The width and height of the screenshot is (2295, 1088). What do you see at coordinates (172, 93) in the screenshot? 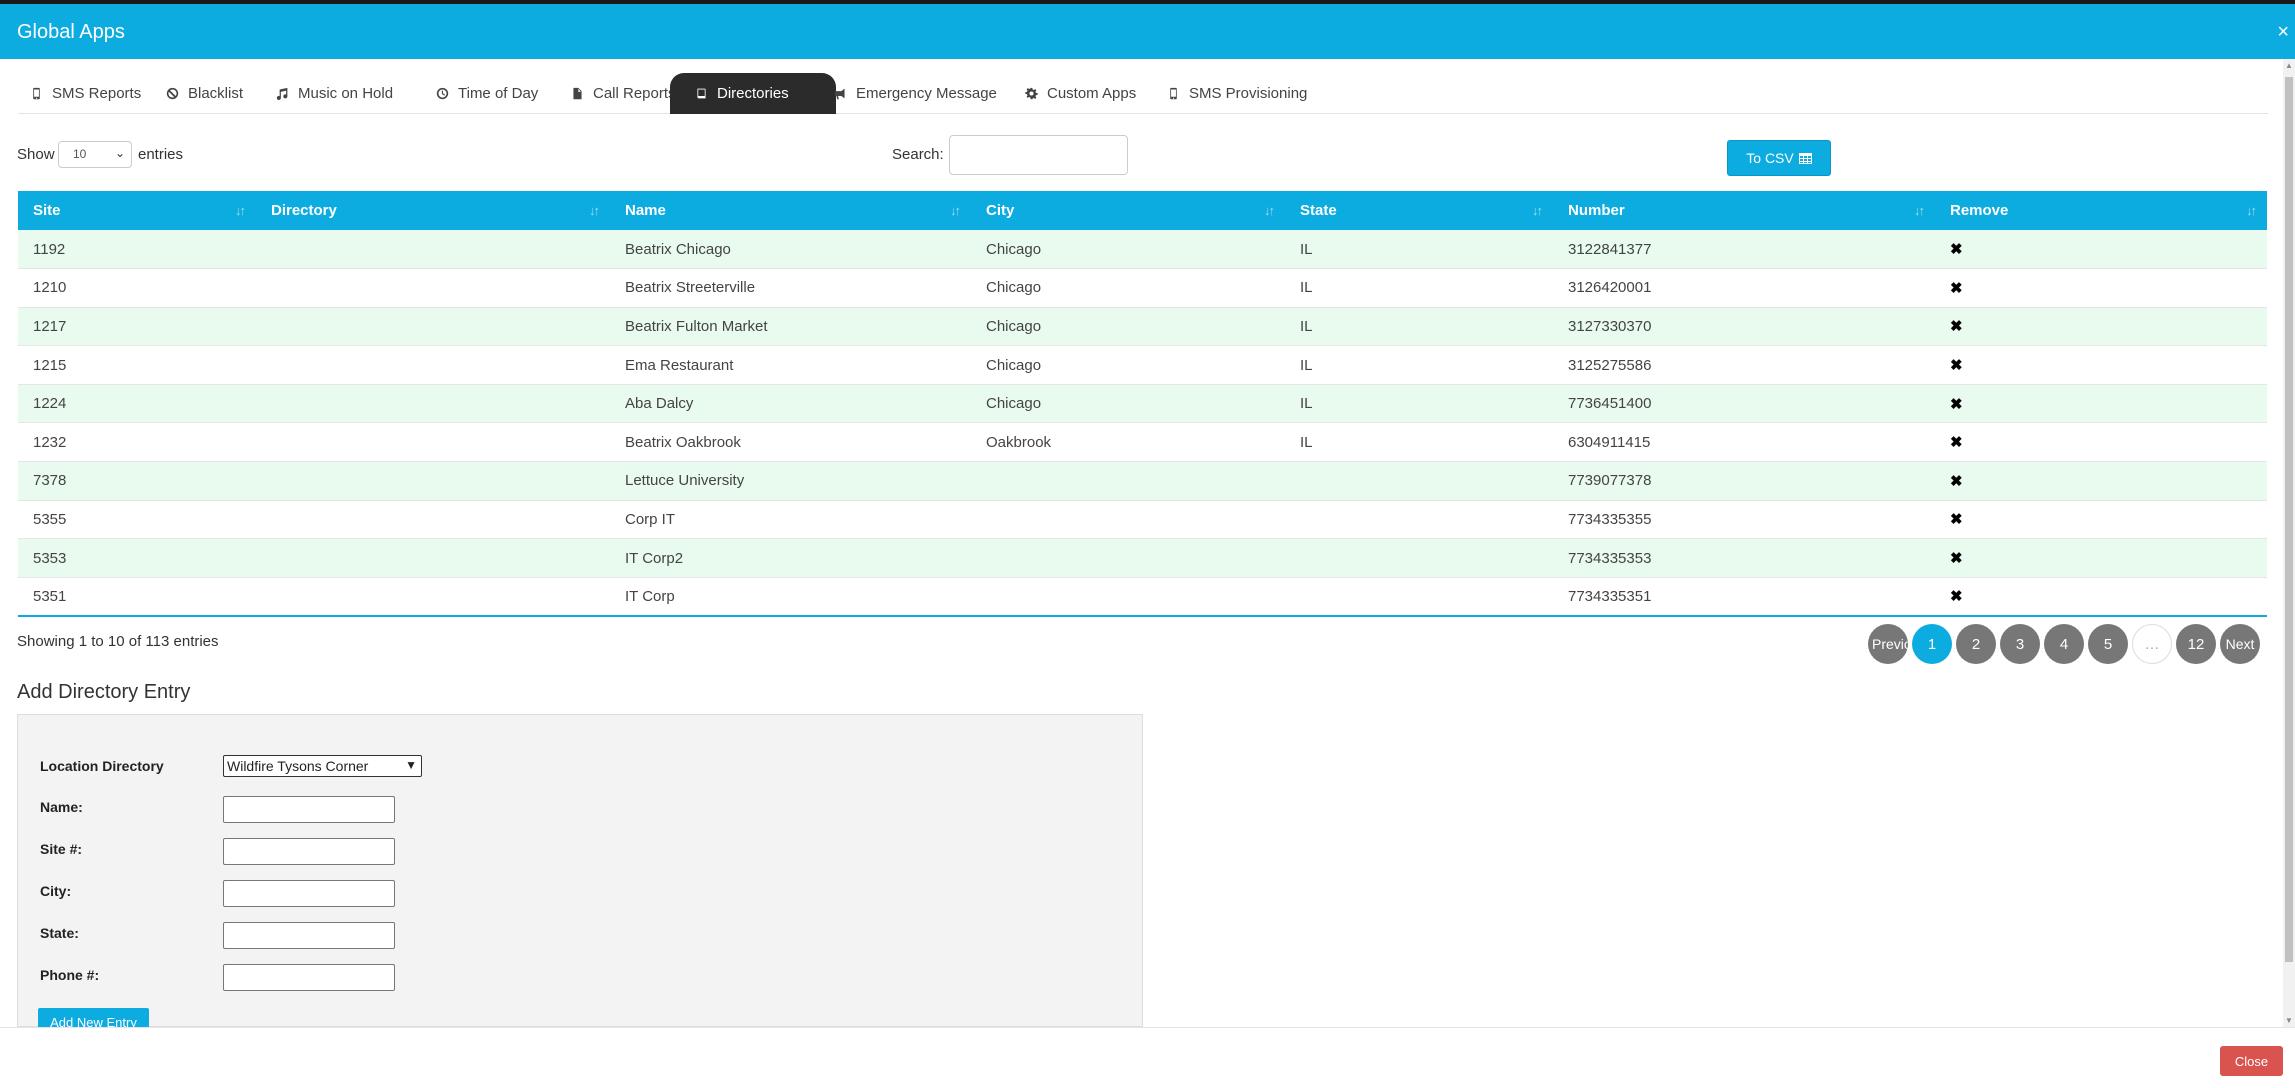
I see `ban-icon` at bounding box center [172, 93].